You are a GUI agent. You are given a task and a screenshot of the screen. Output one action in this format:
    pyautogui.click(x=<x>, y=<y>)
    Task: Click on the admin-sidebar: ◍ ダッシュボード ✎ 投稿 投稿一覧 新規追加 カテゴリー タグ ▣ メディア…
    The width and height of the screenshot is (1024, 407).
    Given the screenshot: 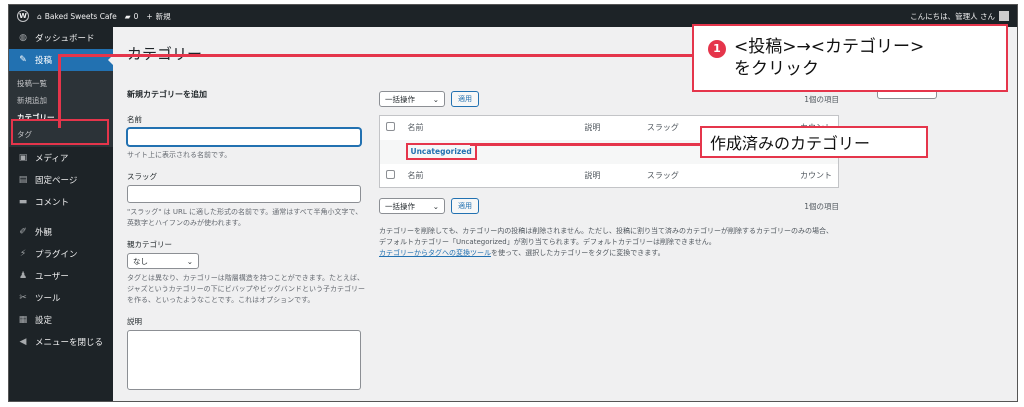 What is the action you would take?
    pyautogui.click(x=61, y=214)
    